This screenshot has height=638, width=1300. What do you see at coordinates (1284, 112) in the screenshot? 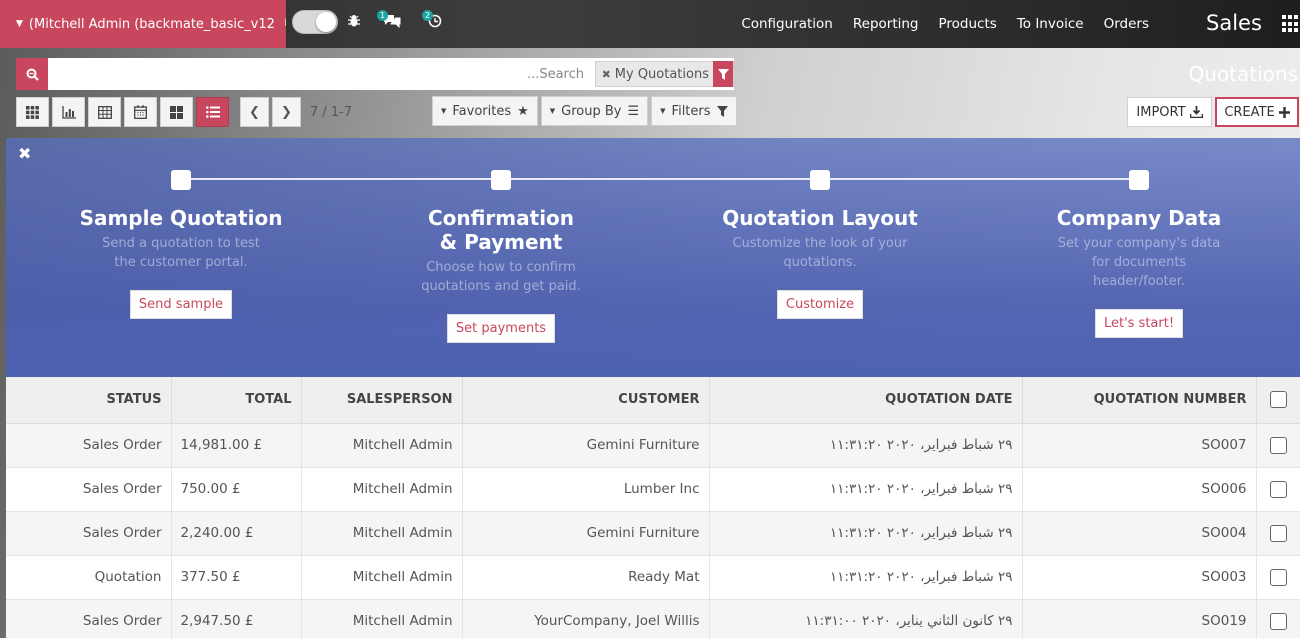
I see `plus-icon` at bounding box center [1284, 112].